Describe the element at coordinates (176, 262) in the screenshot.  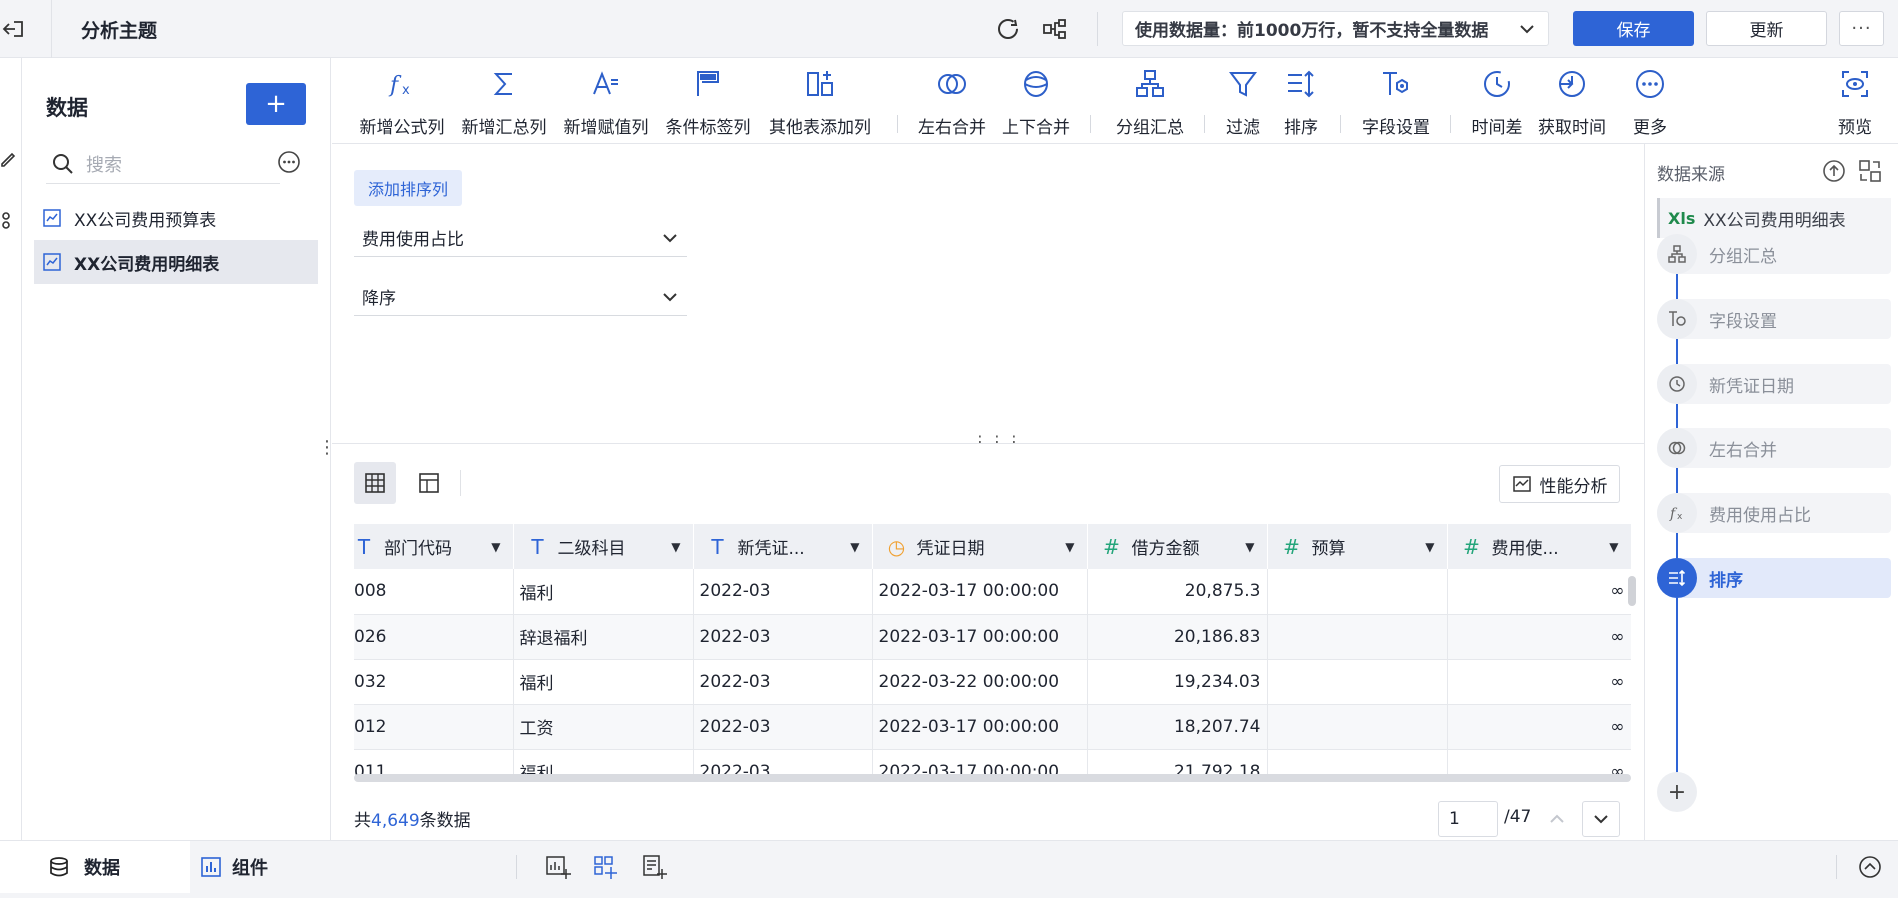
I see `sidebar-item-detail: XX公司费用明细表` at that location.